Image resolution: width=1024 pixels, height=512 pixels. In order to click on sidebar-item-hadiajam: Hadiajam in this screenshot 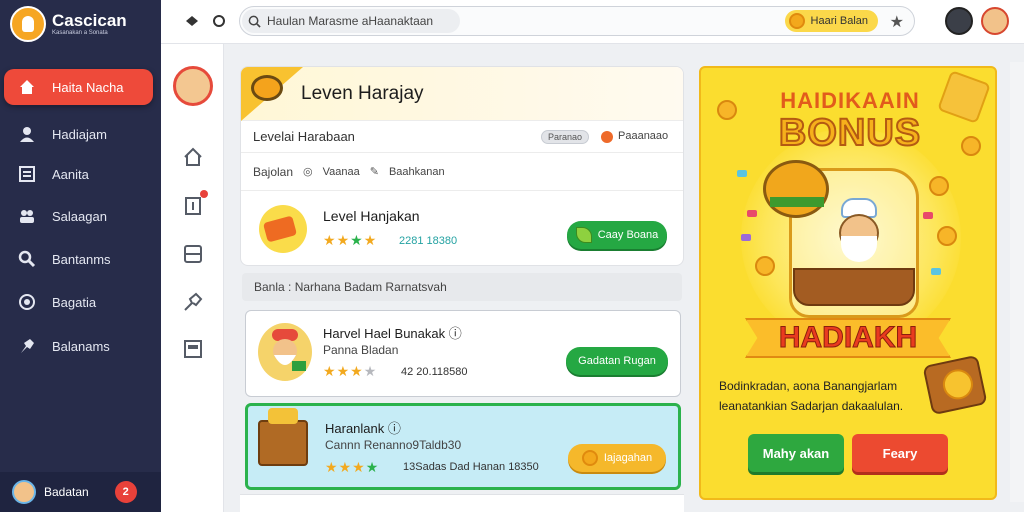, I will do `click(78, 134)`.